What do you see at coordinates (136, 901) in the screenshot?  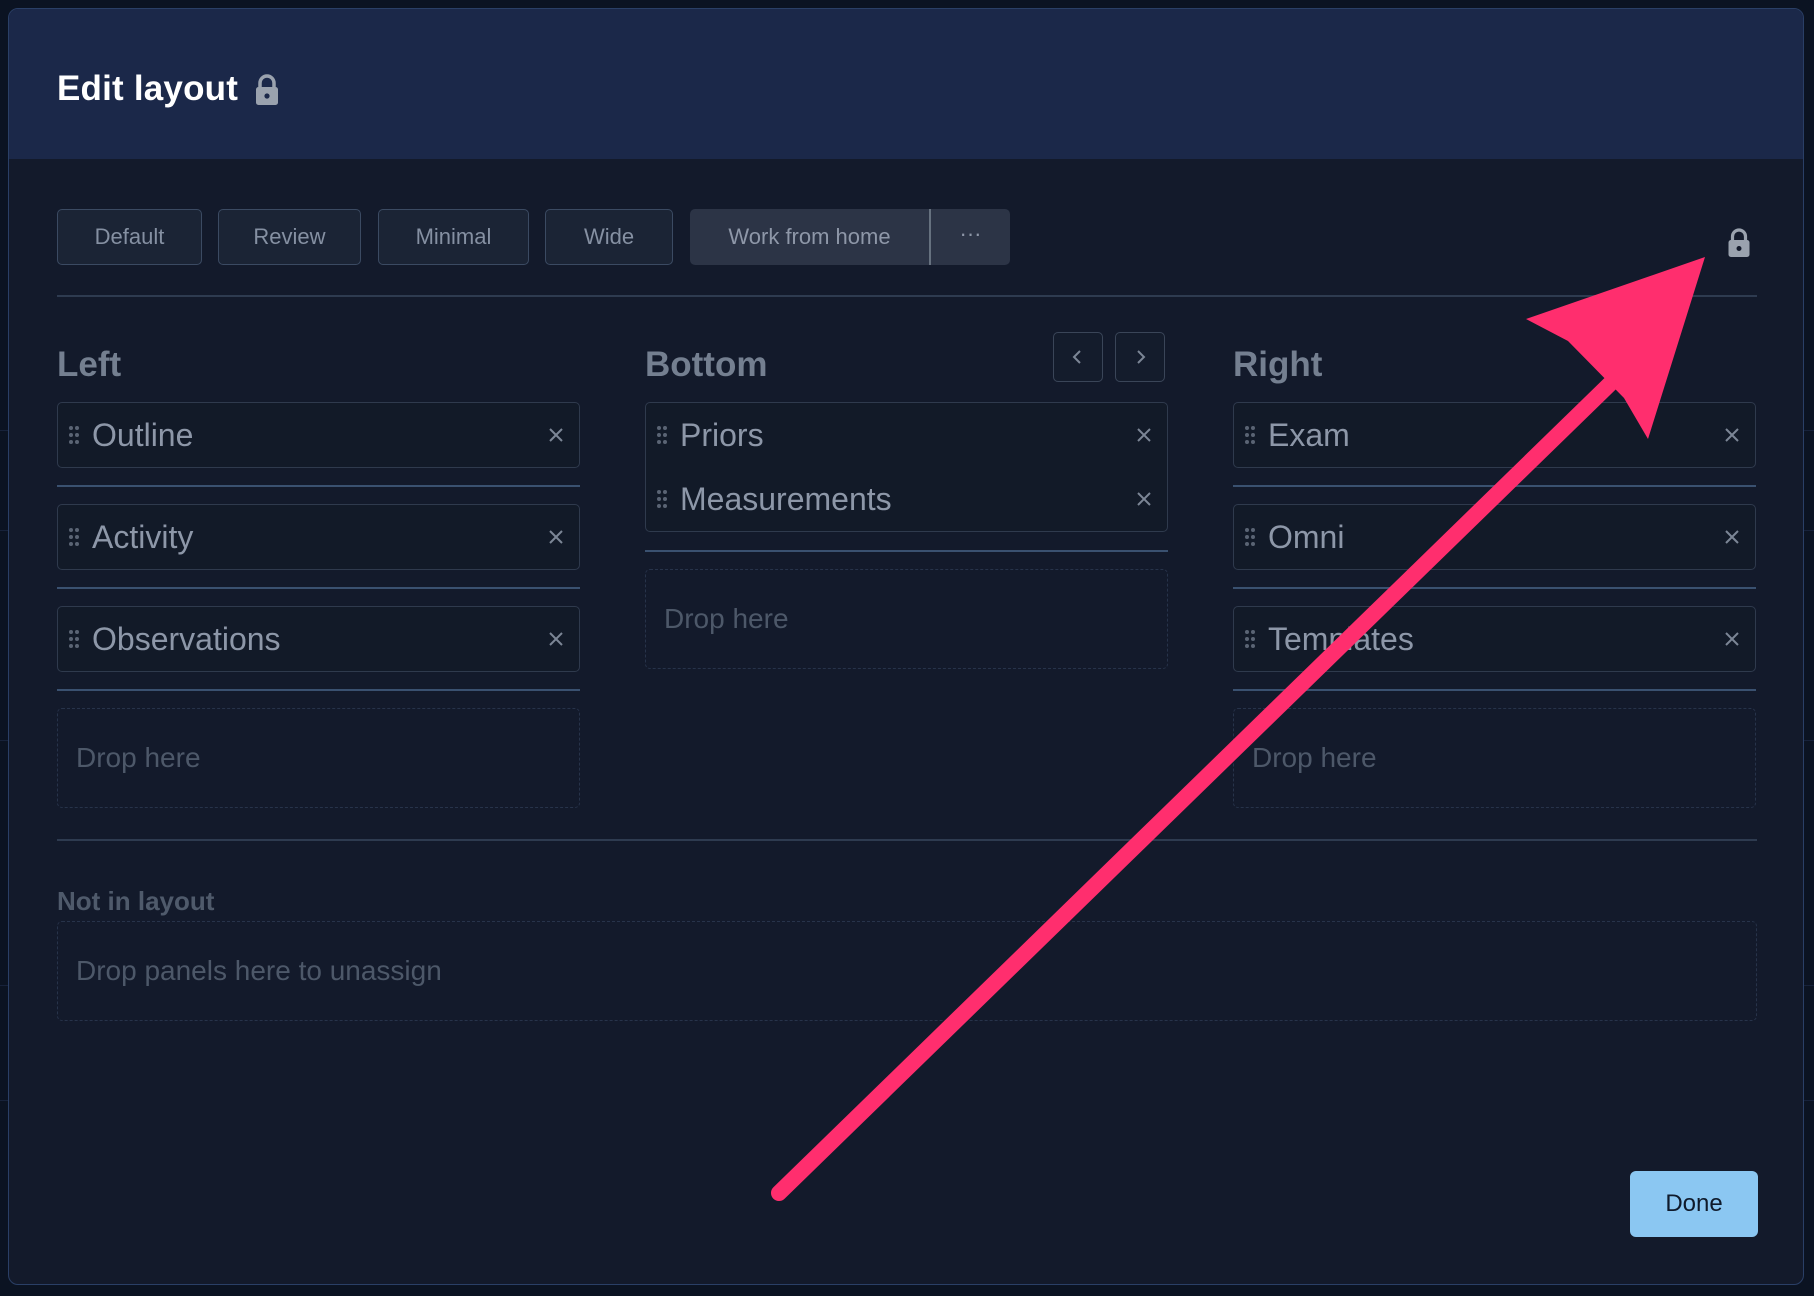 I see `not-in-layout-title: Not in layout` at bounding box center [136, 901].